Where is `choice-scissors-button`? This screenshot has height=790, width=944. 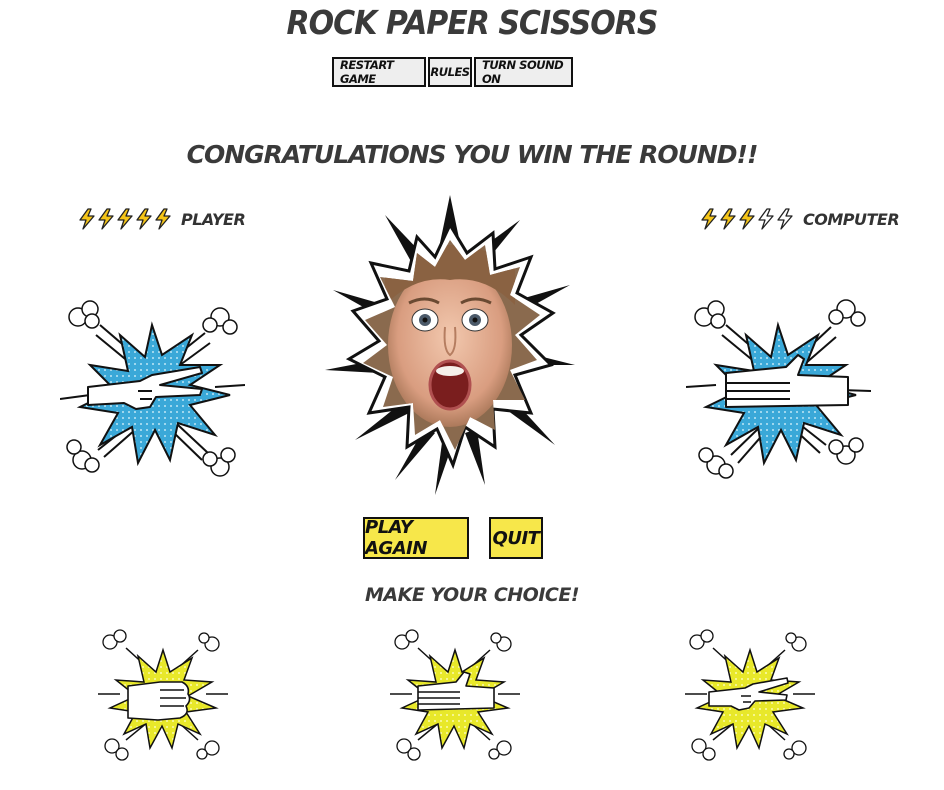 choice-scissors-button is located at coordinates (750, 695).